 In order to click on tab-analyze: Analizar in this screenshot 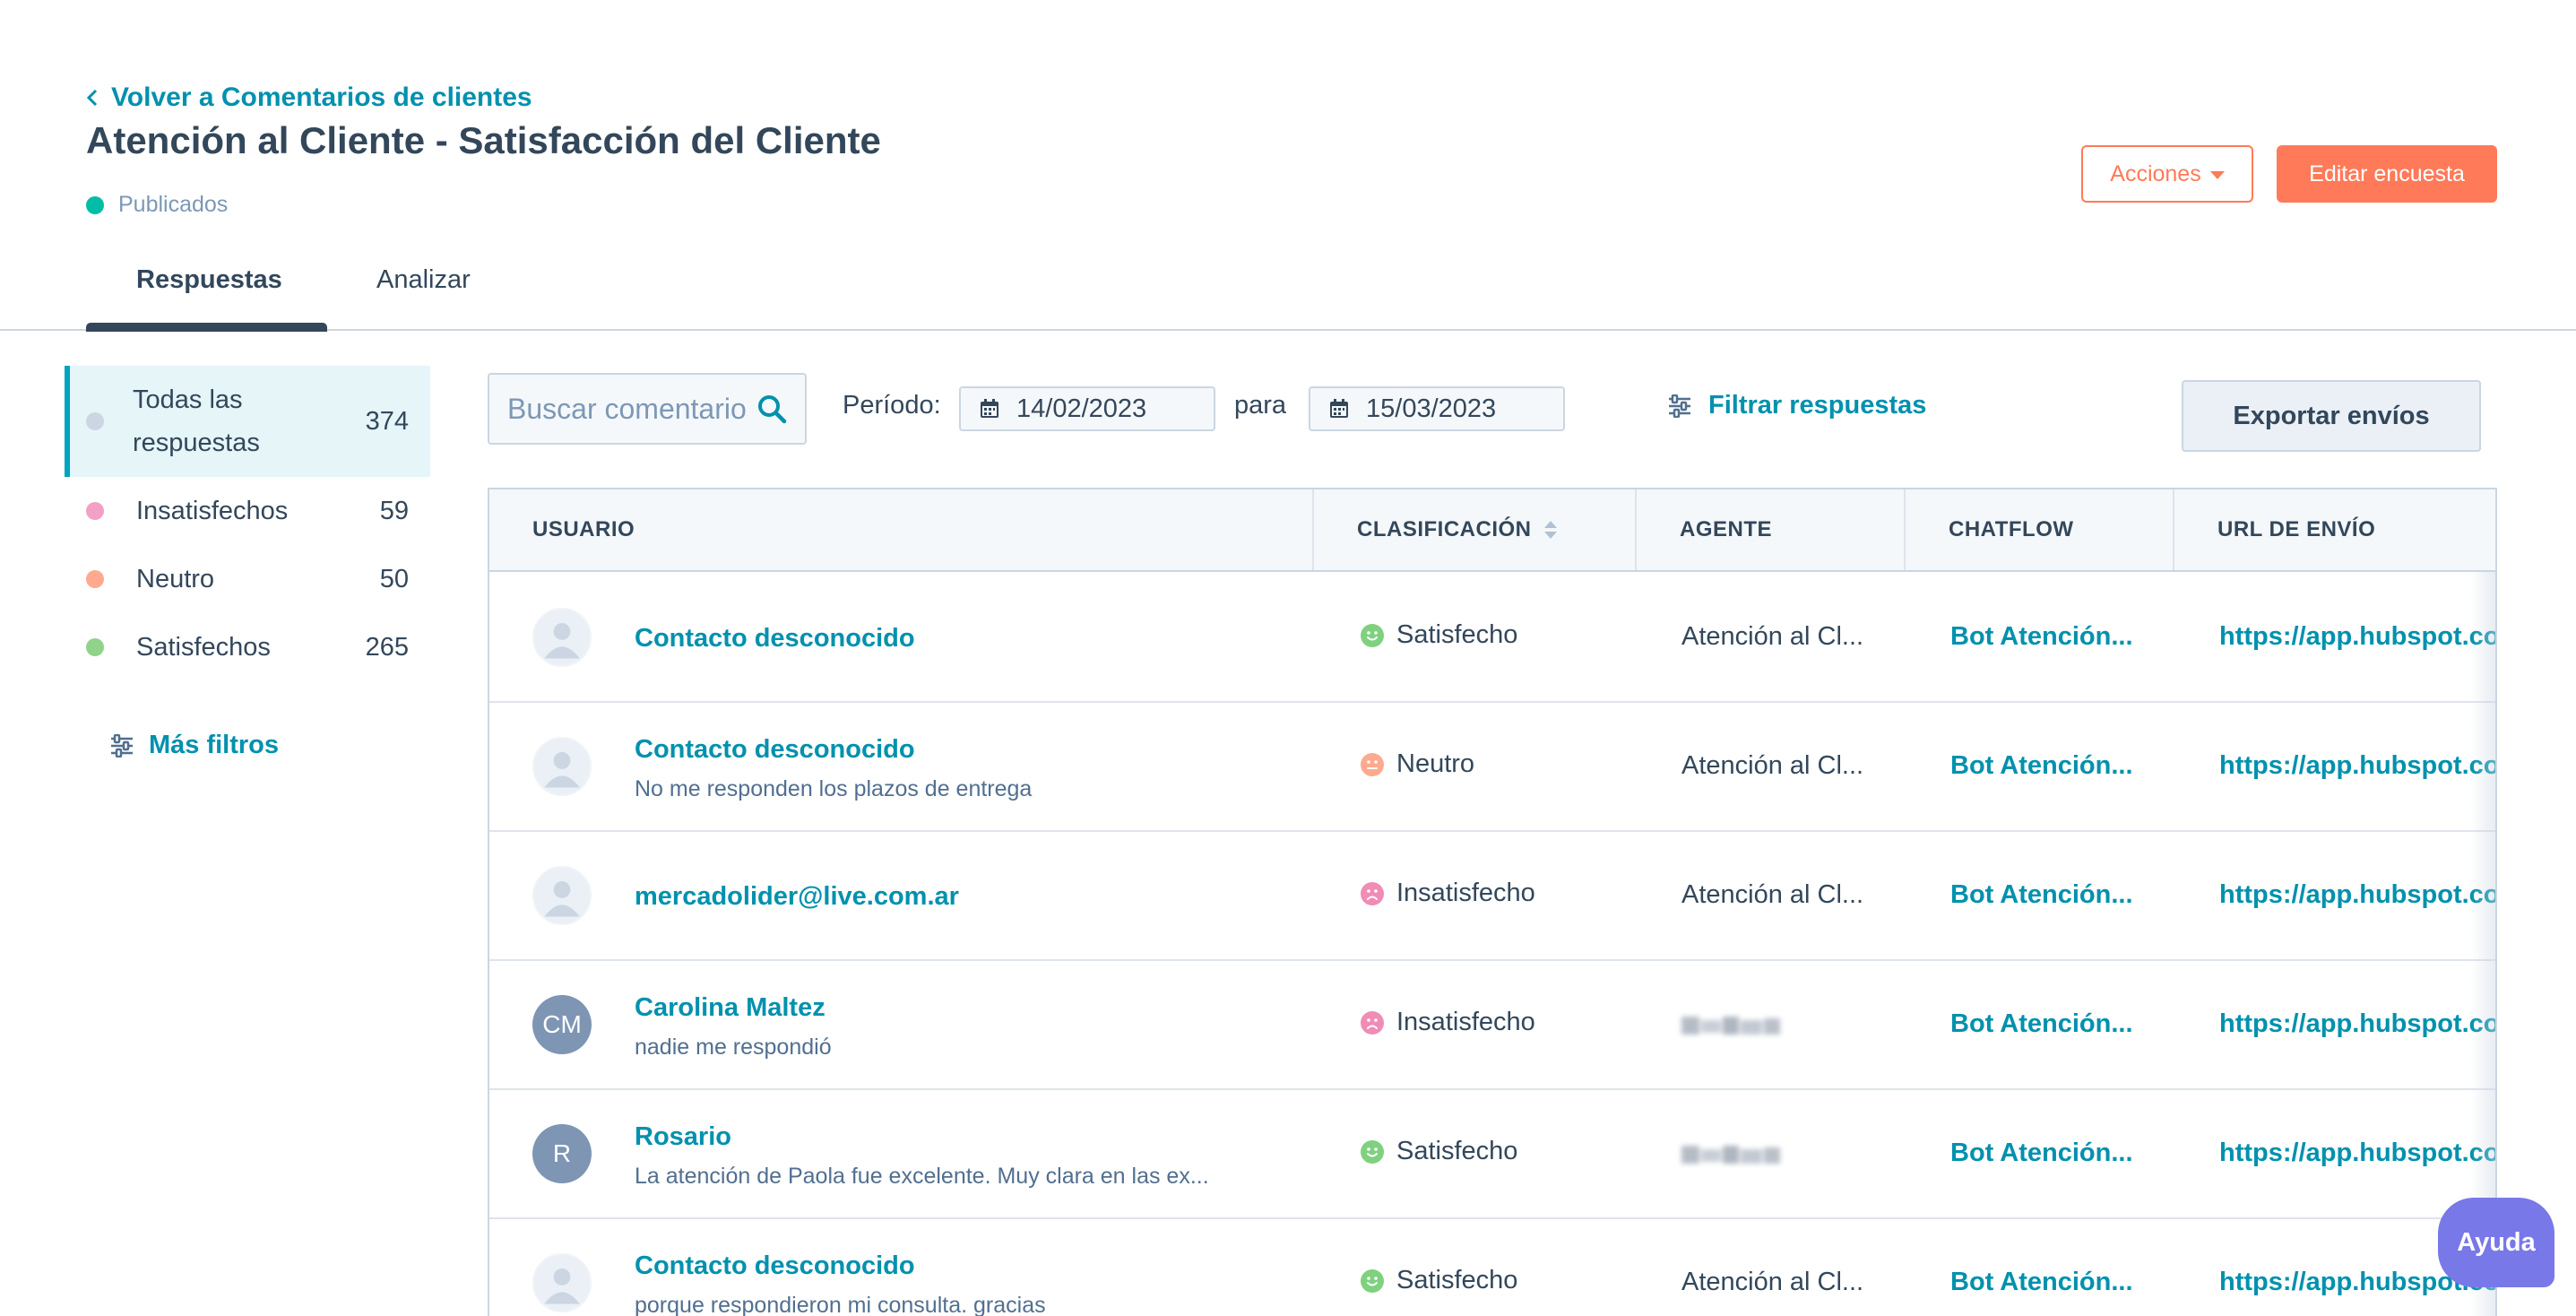, I will do `click(423, 280)`.